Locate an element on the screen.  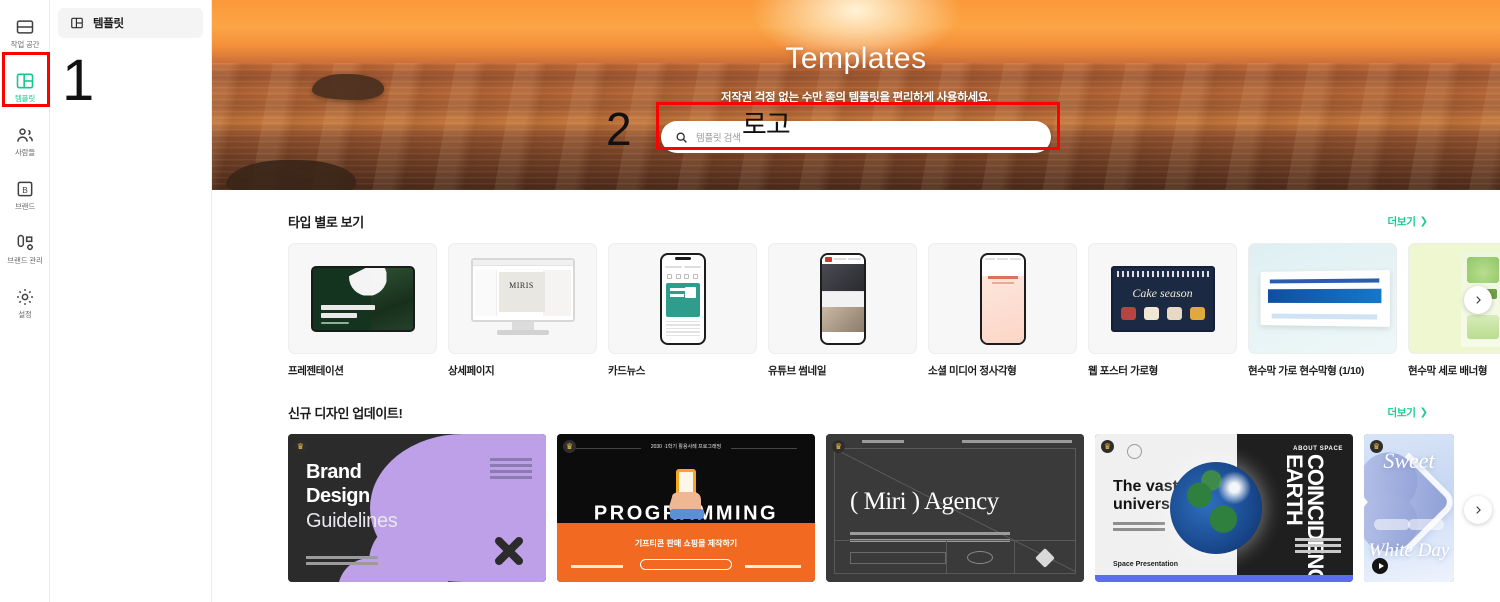
presentation-thumb is located at coordinates (362, 298).